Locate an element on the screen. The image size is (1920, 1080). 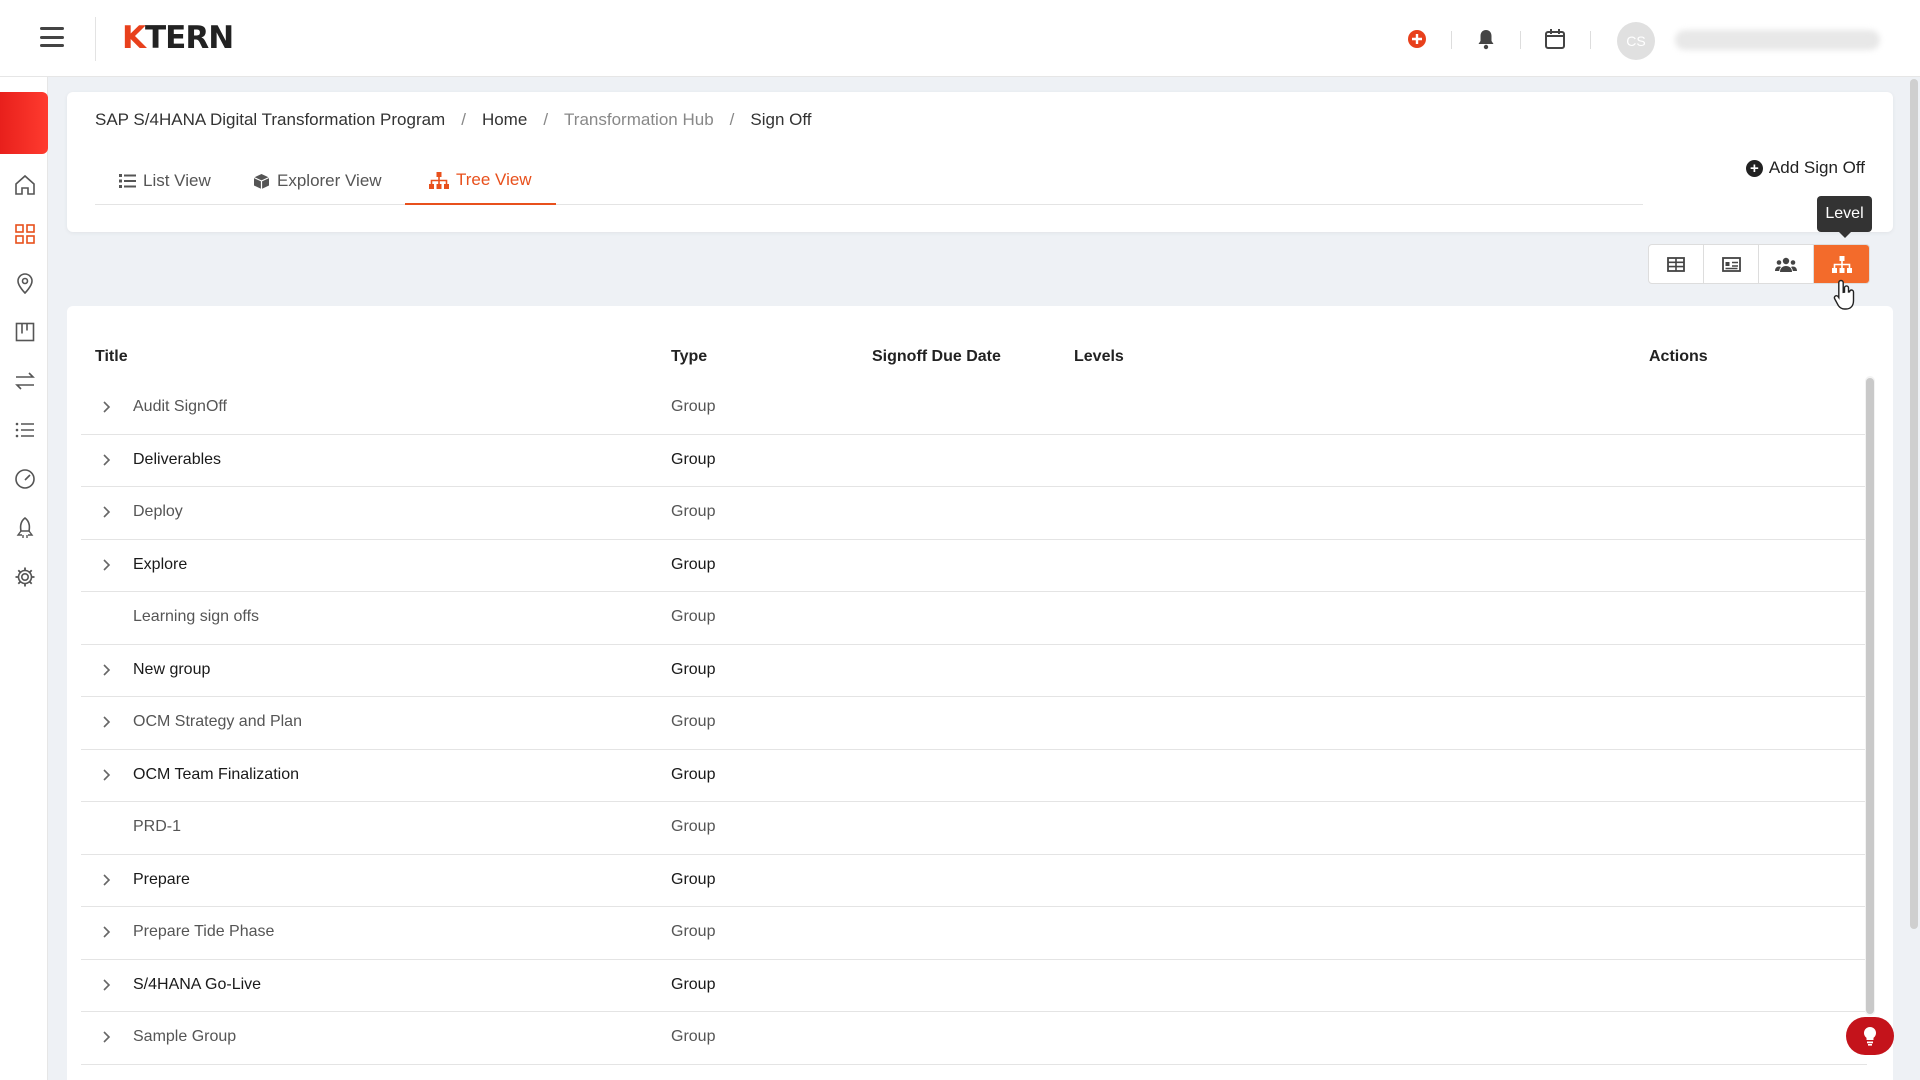
page-scrollbar is located at coordinates (1914, 504).